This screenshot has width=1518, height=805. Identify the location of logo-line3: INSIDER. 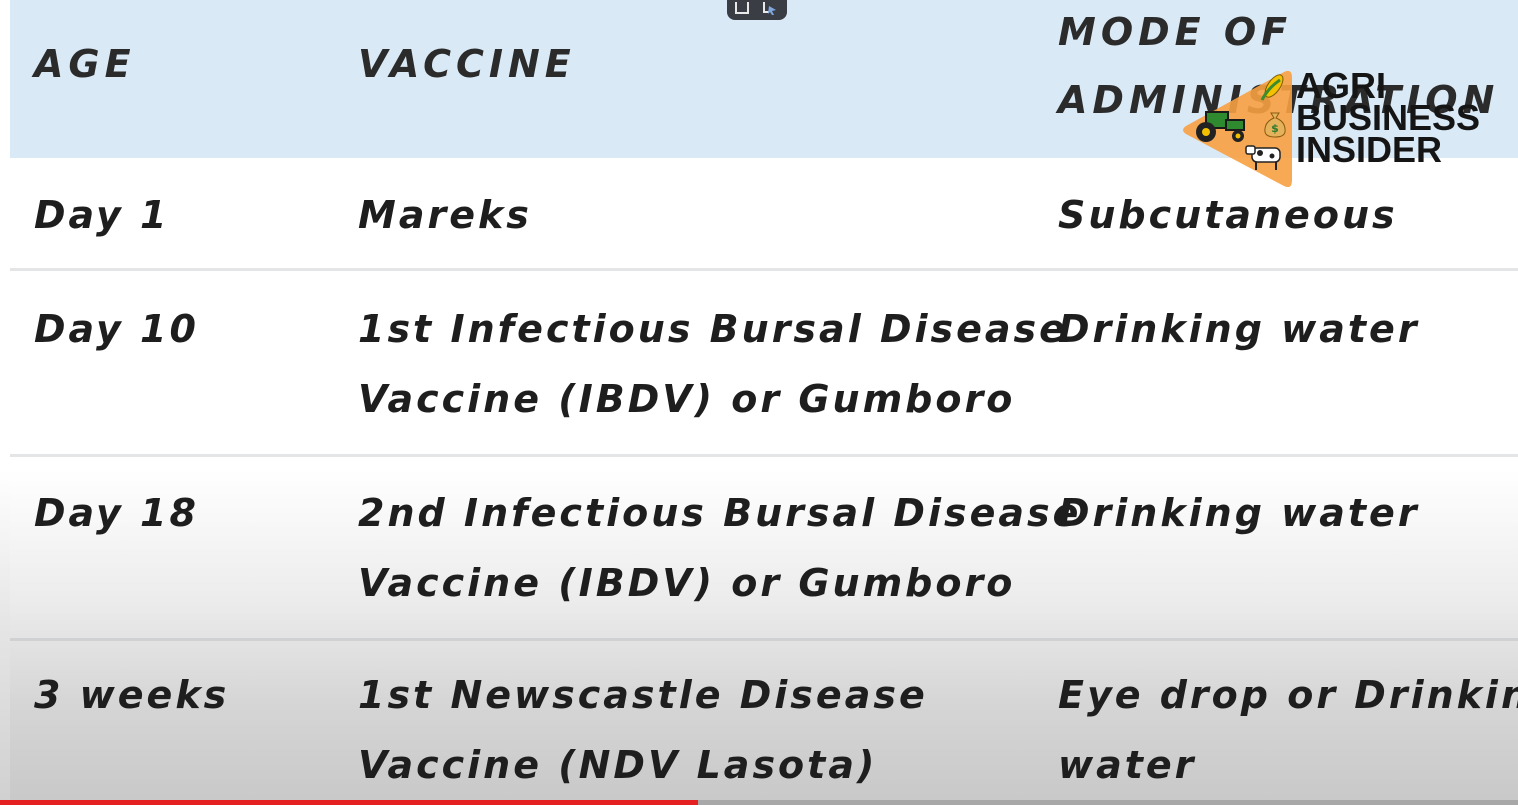
(1369, 149).